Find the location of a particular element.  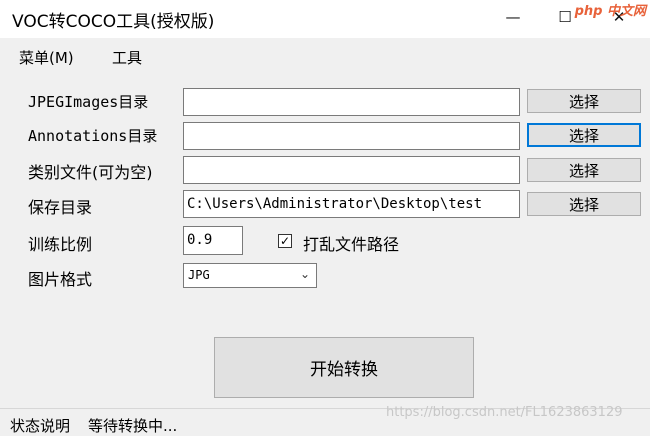

shuffle-label: 打乱文件路径 is located at coordinates (351, 244).